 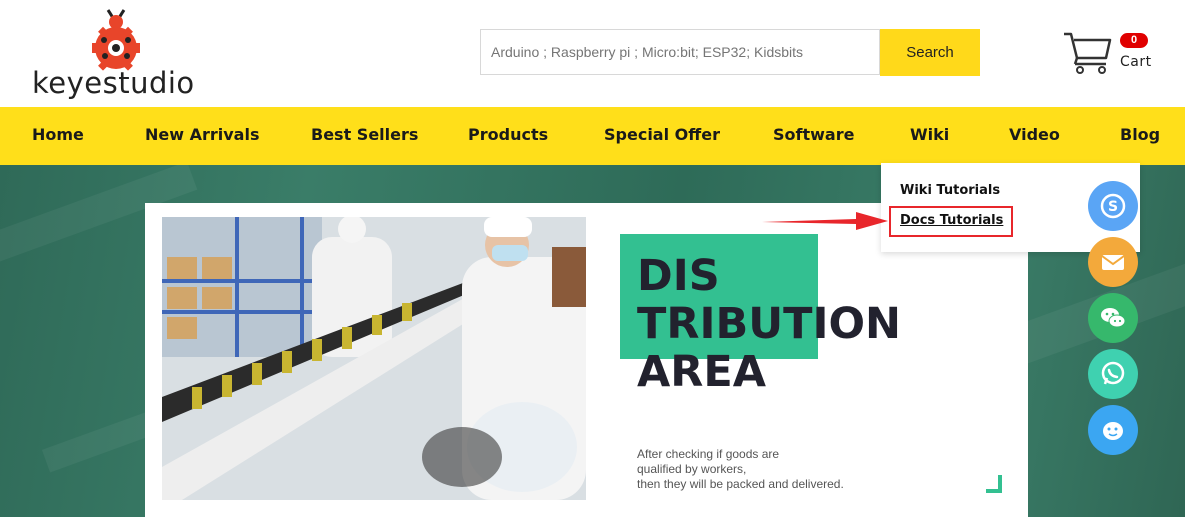 I want to click on nav-item-best-sellers: Best Sellers, so click(x=364, y=136).